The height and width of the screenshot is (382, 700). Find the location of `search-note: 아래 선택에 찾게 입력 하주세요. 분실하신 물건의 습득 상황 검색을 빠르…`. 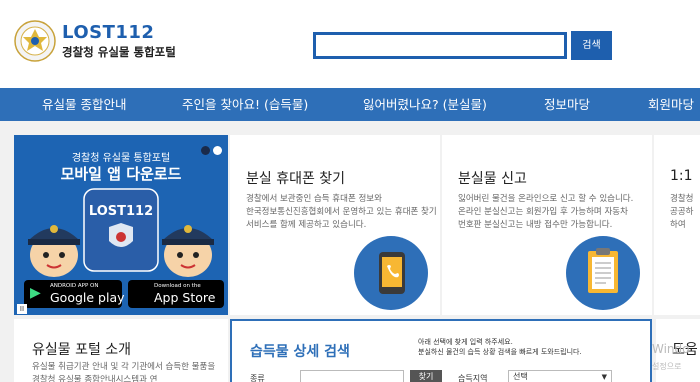

search-note: 아래 선택에 찾게 입력 하주세요. 분실하신 물건의 습득 상황 검색을 빠르… is located at coordinates (500, 347).